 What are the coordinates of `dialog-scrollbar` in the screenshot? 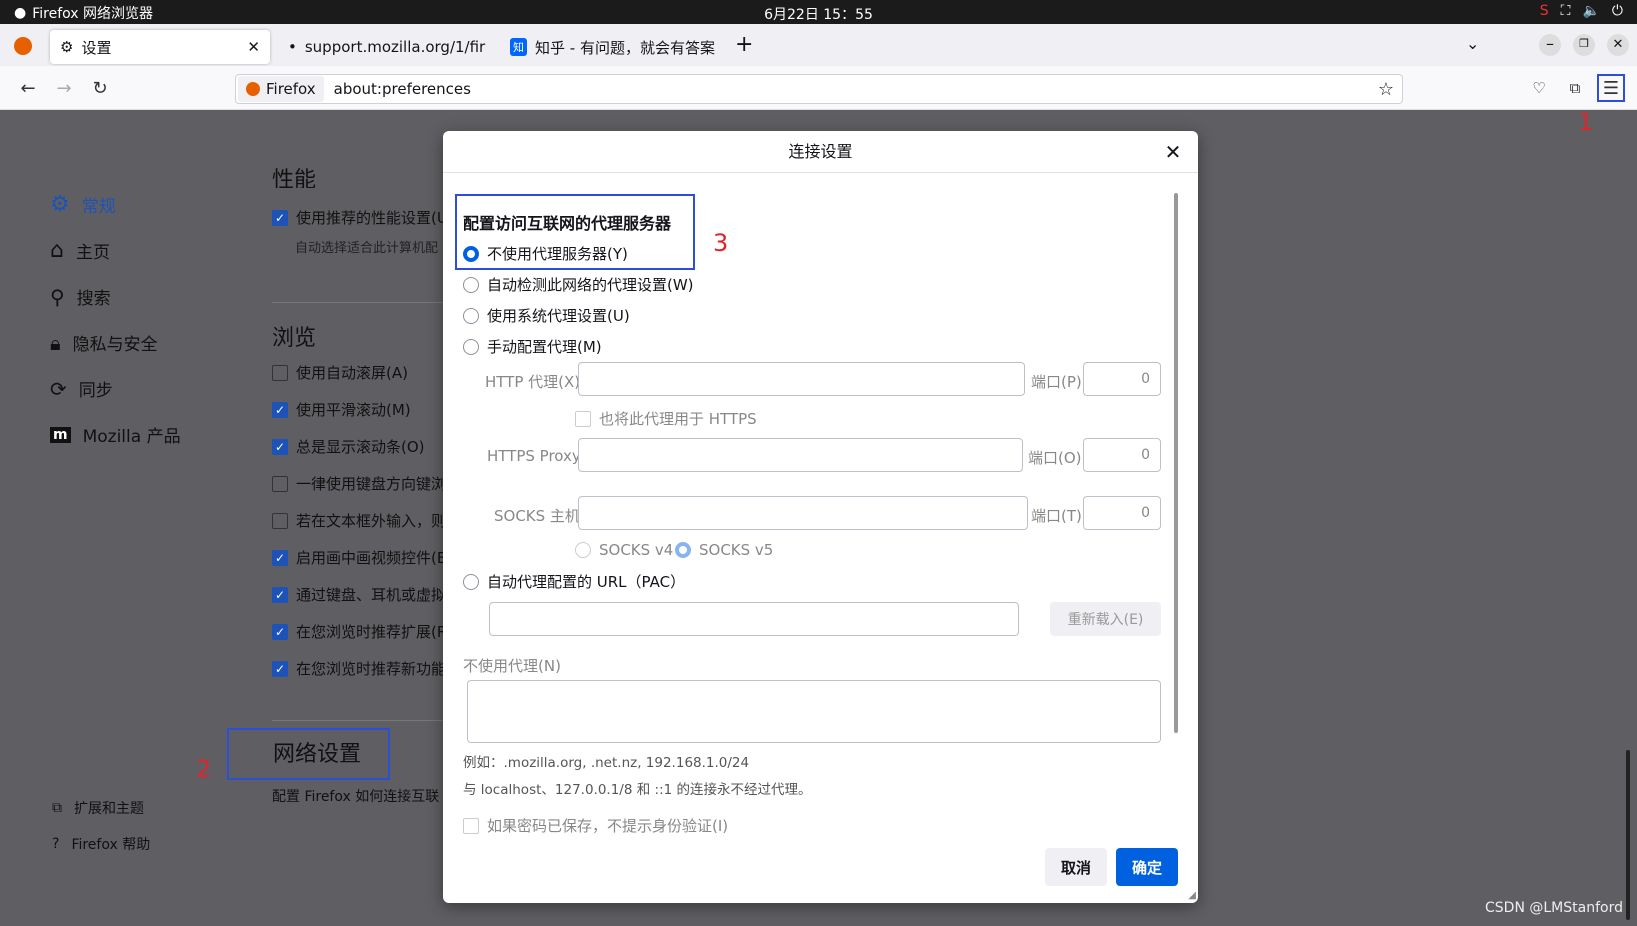 It's located at (1176, 463).